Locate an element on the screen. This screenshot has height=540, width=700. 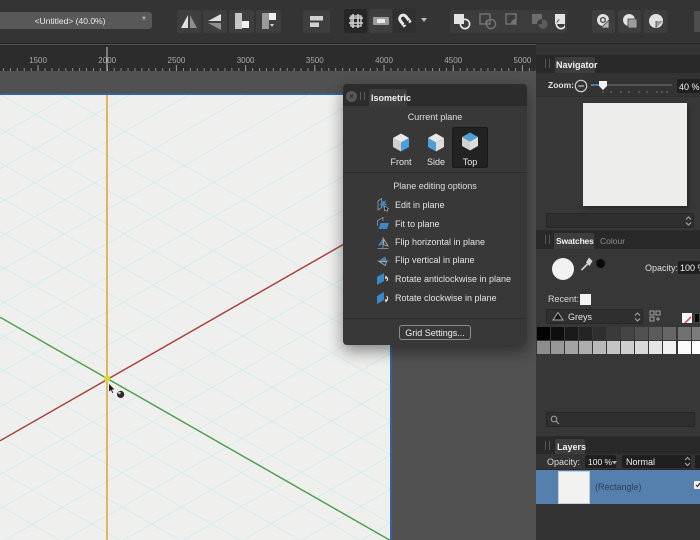
svg-text: 1500 is located at coordinates (38, 60).